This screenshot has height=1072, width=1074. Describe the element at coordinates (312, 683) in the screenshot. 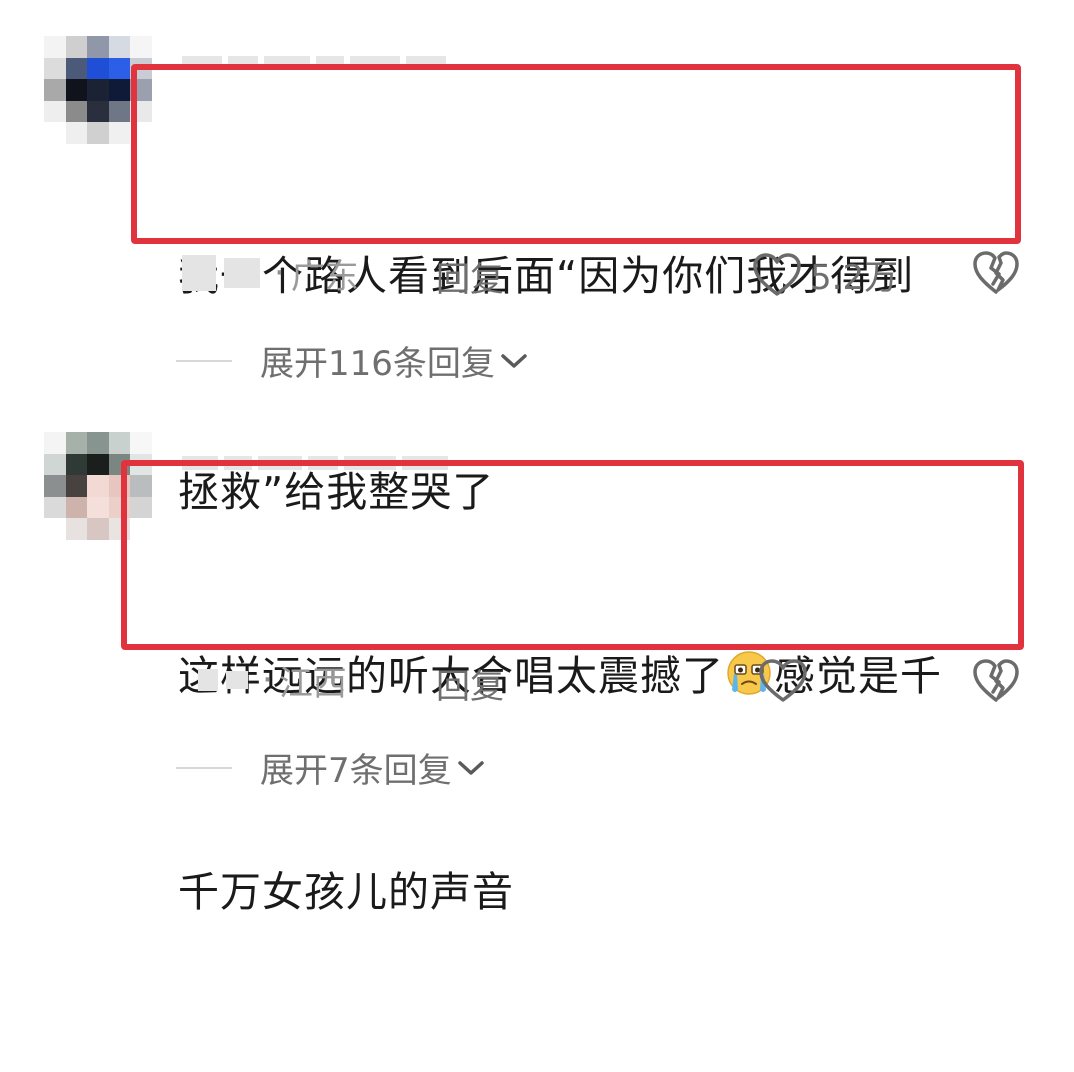

I see `location-label: 江西` at that location.